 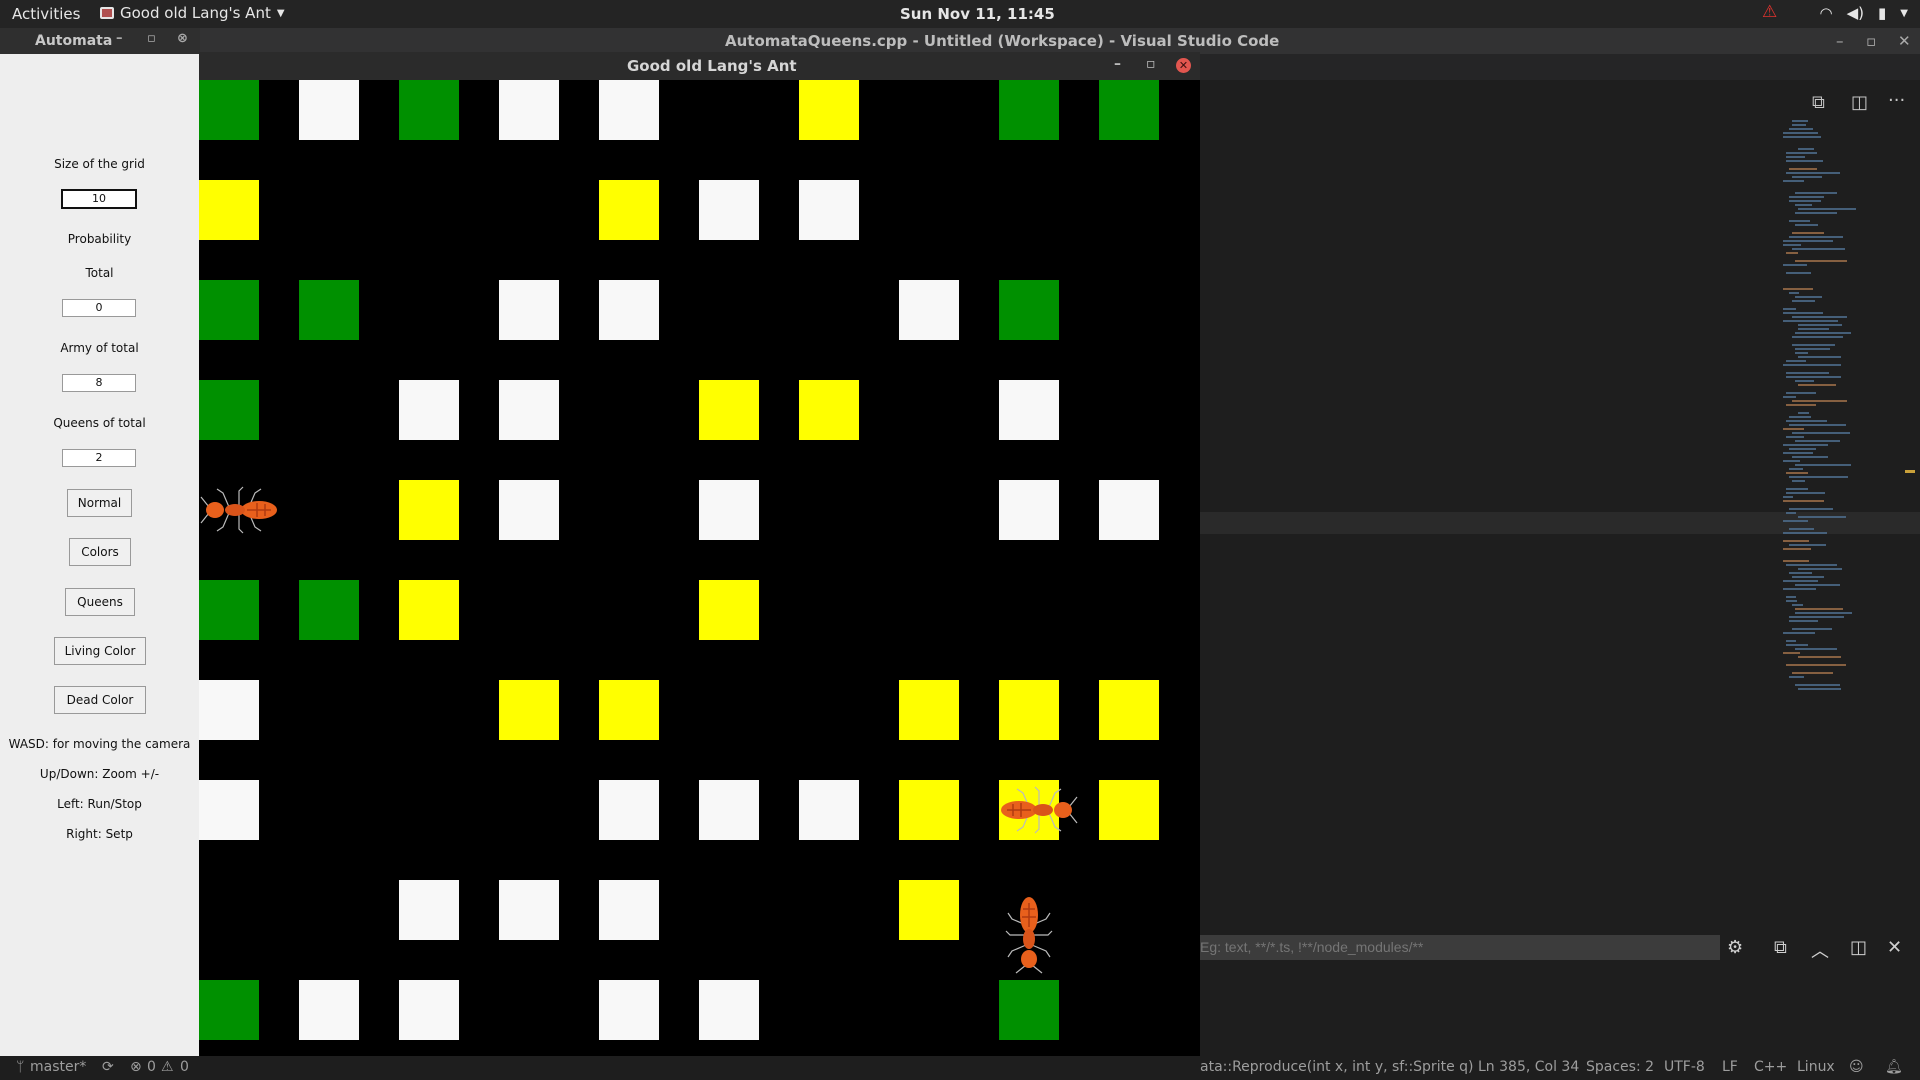 I want to click on end-of-line: LF, so click(x=1730, y=1067).